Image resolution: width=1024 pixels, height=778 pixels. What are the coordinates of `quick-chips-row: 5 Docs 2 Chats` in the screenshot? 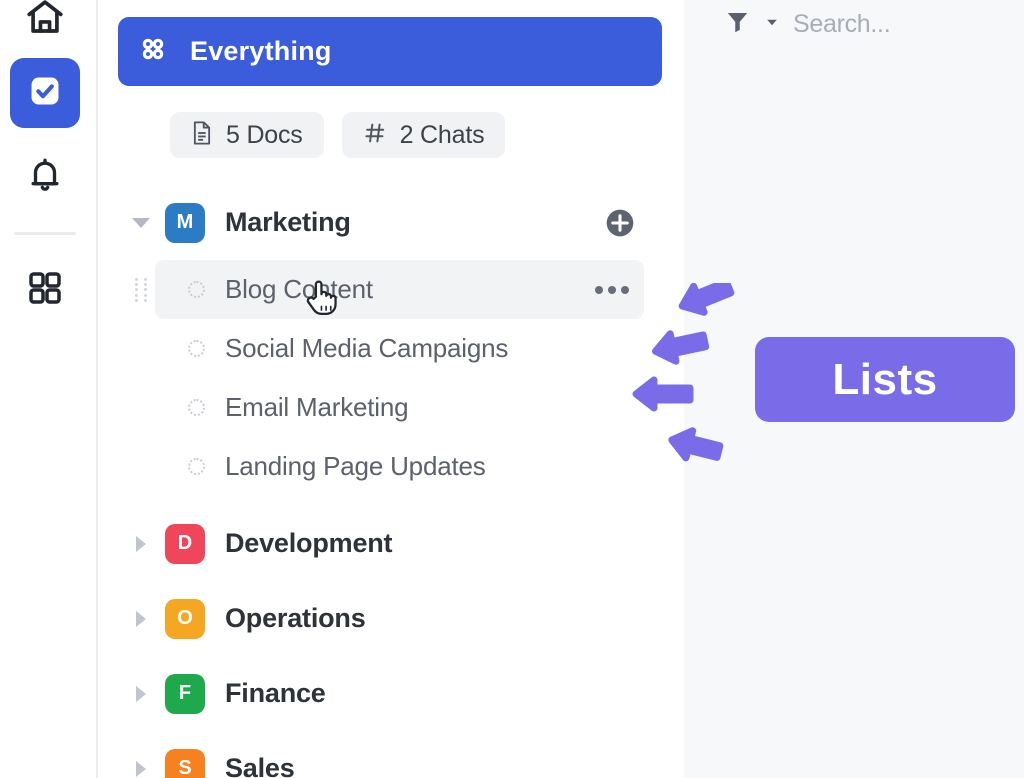 It's located at (338, 135).